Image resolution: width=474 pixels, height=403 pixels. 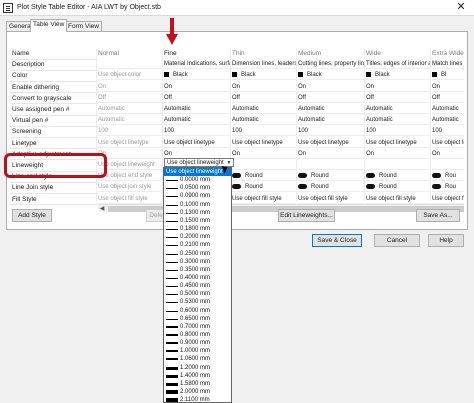 I want to click on color-row-cell: Use object color, so click(x=130, y=76).